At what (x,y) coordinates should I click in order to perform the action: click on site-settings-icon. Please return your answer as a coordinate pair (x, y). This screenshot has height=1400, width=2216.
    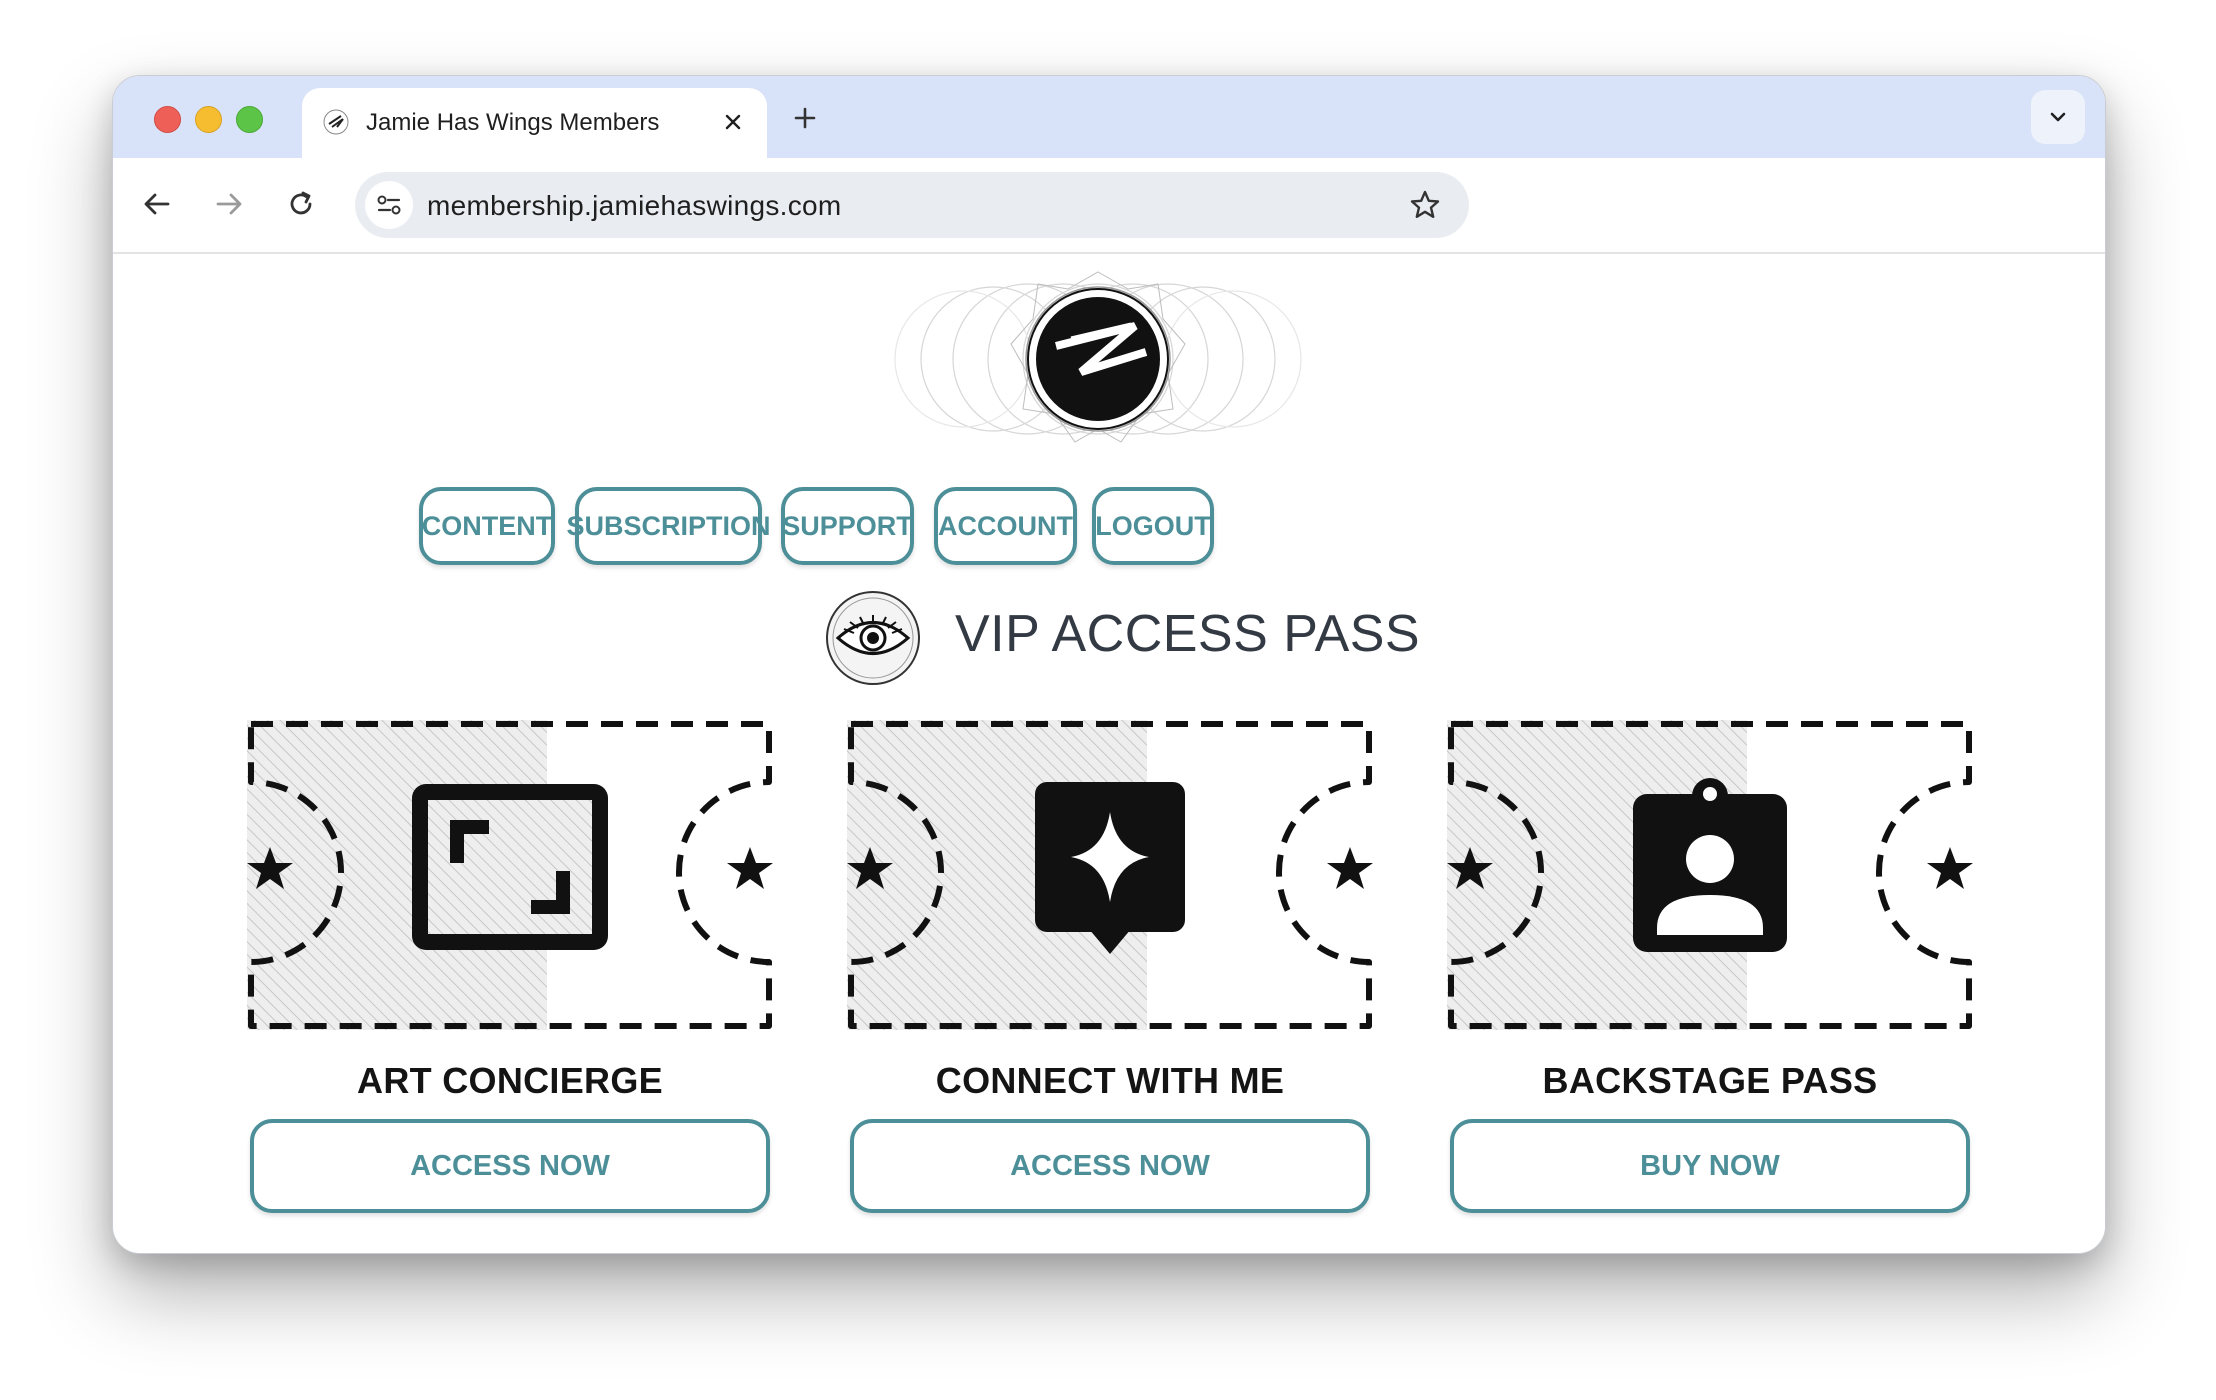
    Looking at the image, I should click on (389, 205).